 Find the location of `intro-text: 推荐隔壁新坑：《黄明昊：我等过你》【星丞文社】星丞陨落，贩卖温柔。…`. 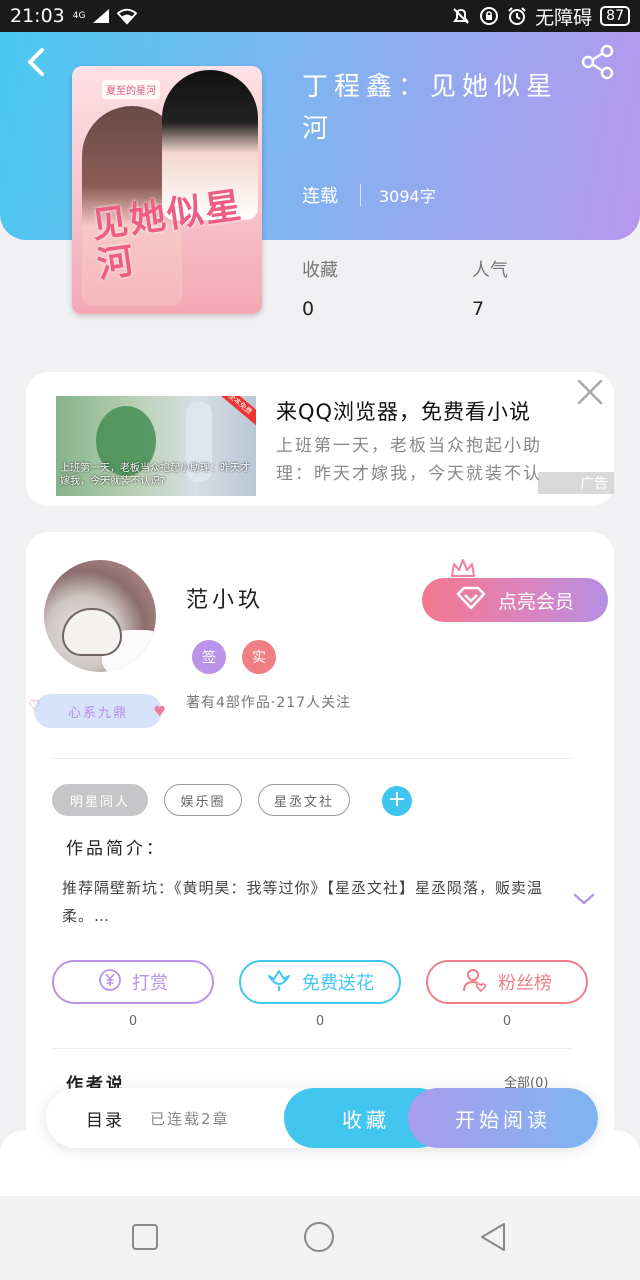

intro-text: 推荐隔壁新坑：《黄明昊：我等过你》【星丞文社】星丞陨落，贩卖温柔。… is located at coordinates (312, 902).